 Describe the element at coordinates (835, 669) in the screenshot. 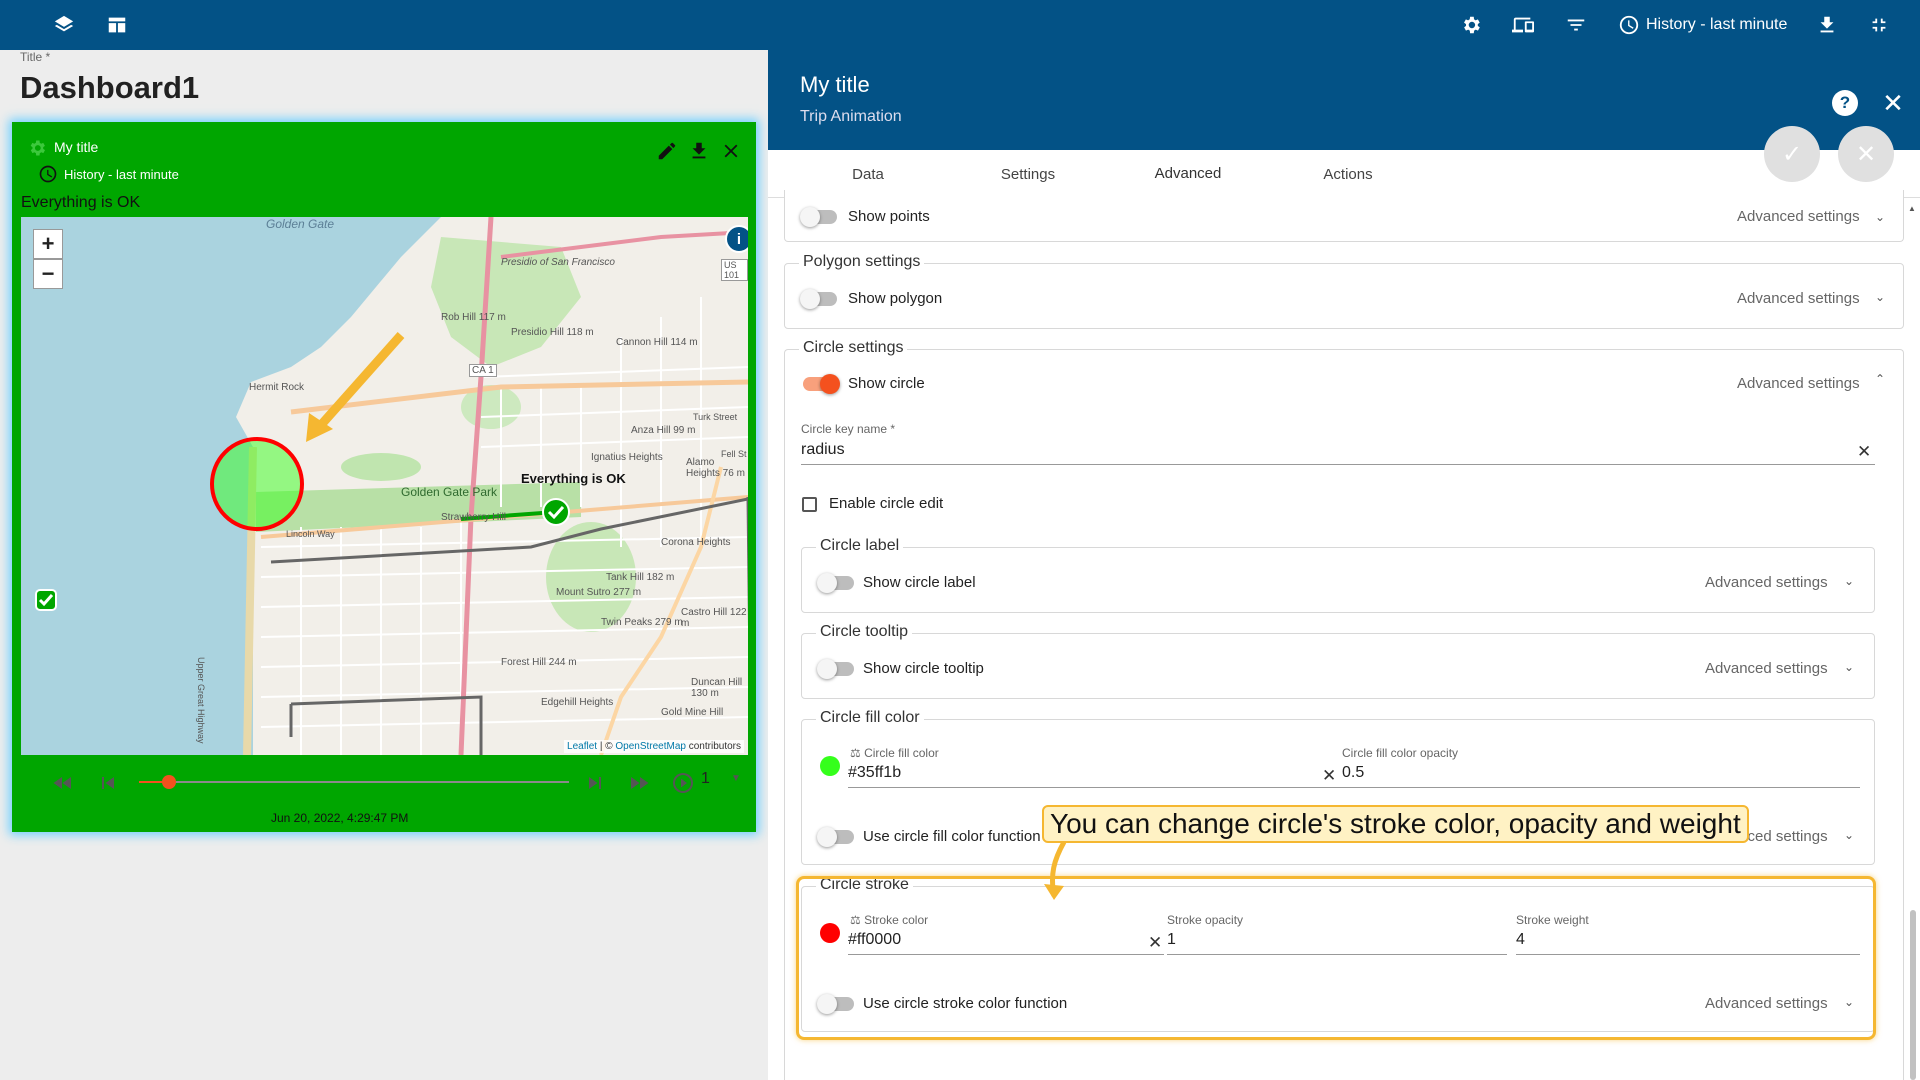

I see `show-circle-tooltip-toggle` at that location.